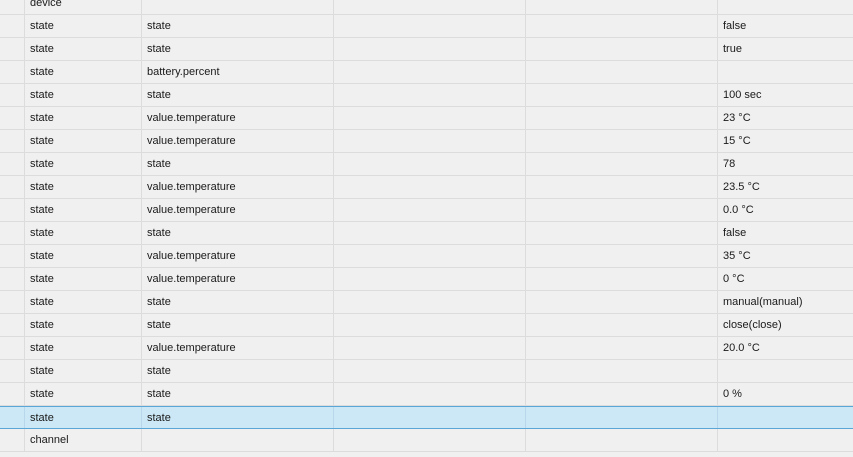 Image resolution: width=853 pixels, height=457 pixels. What do you see at coordinates (785, 141) in the screenshot?
I see `value-cell: 15 °C` at bounding box center [785, 141].